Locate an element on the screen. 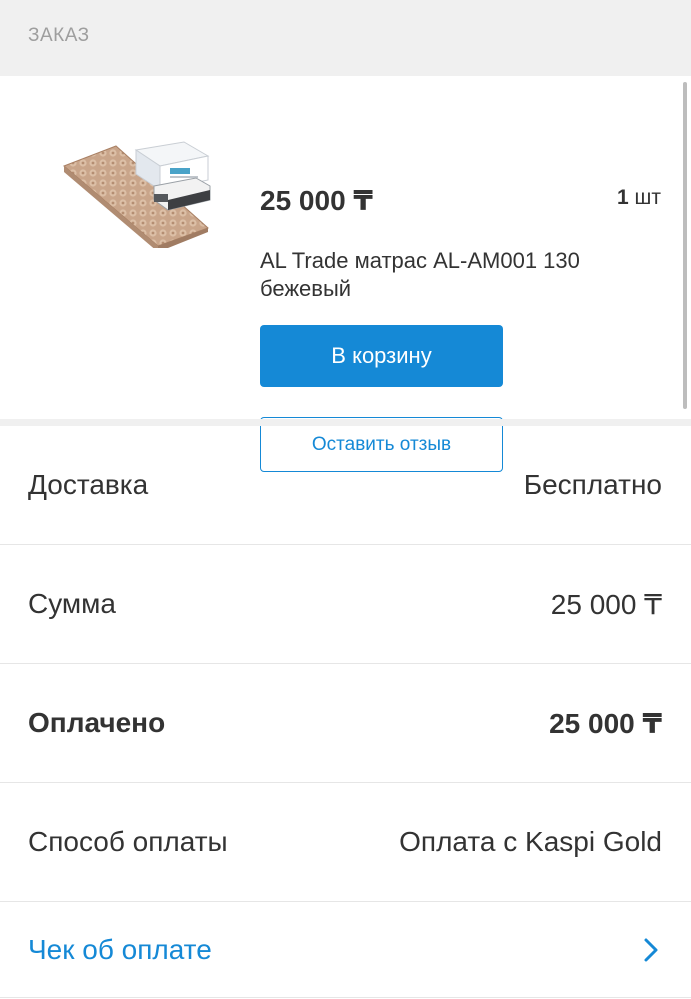 The width and height of the screenshot is (691, 999). chevron-right-icon is located at coordinates (651, 950).